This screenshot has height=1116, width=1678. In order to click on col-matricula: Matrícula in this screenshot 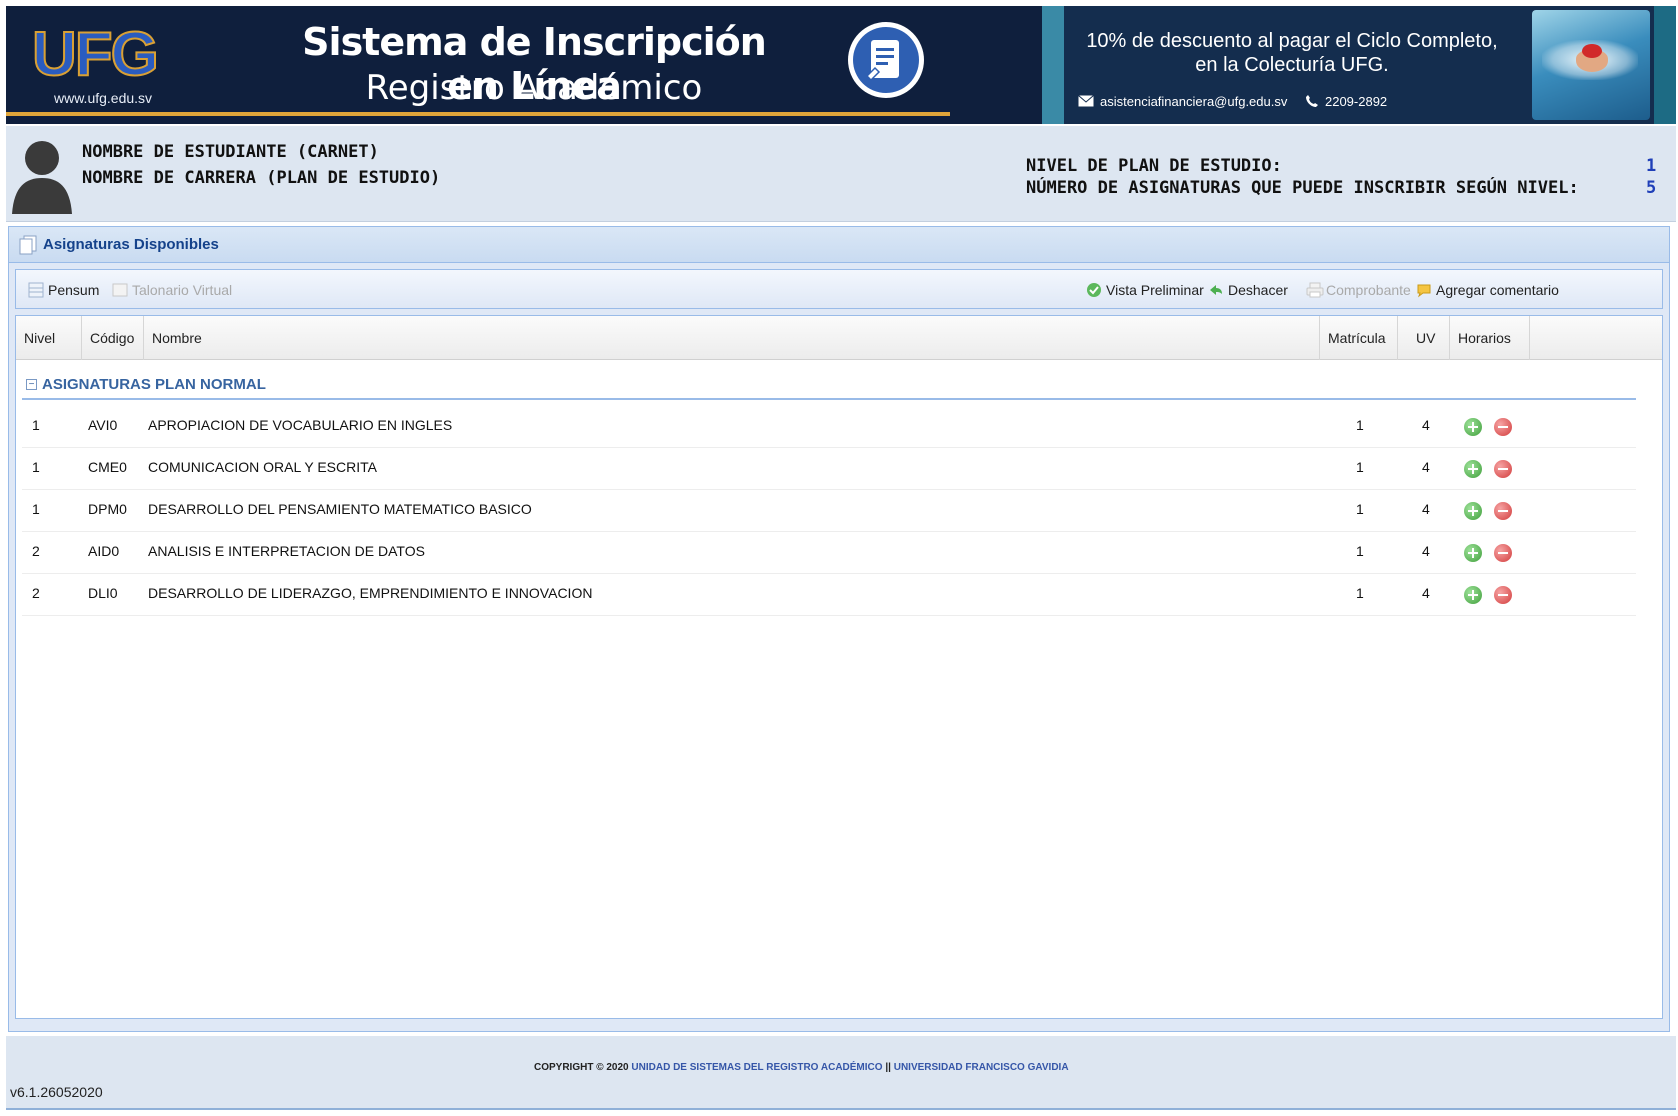, I will do `click(1359, 338)`.